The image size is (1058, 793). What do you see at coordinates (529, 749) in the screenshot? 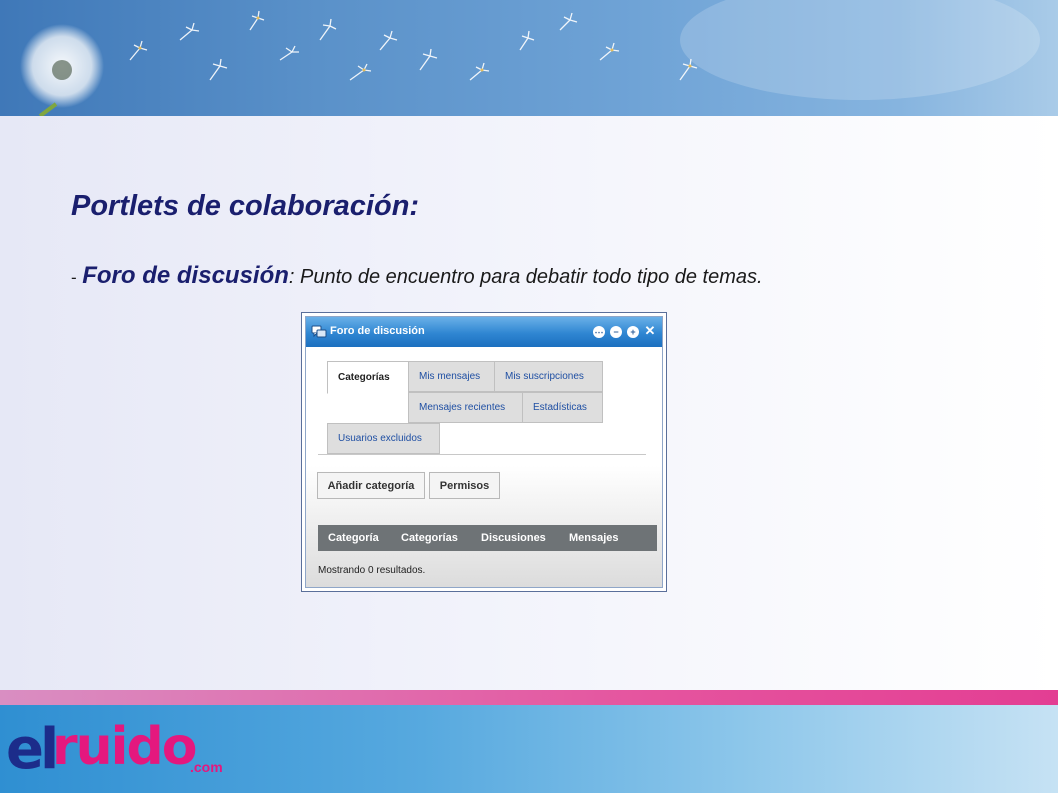
I see `footer-band: el ruido .com` at bounding box center [529, 749].